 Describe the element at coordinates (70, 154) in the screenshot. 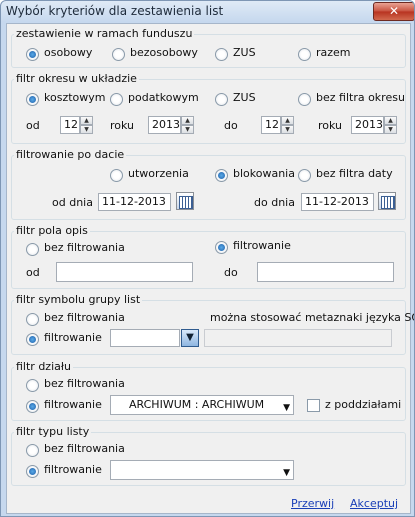

I see `date-filter-legend: filtrowanie po dacie` at that location.